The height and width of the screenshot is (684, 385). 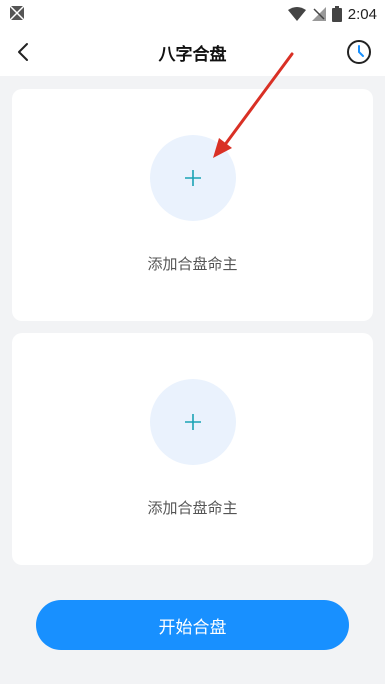 I want to click on header: 八字合盘, so click(x=192, y=52).